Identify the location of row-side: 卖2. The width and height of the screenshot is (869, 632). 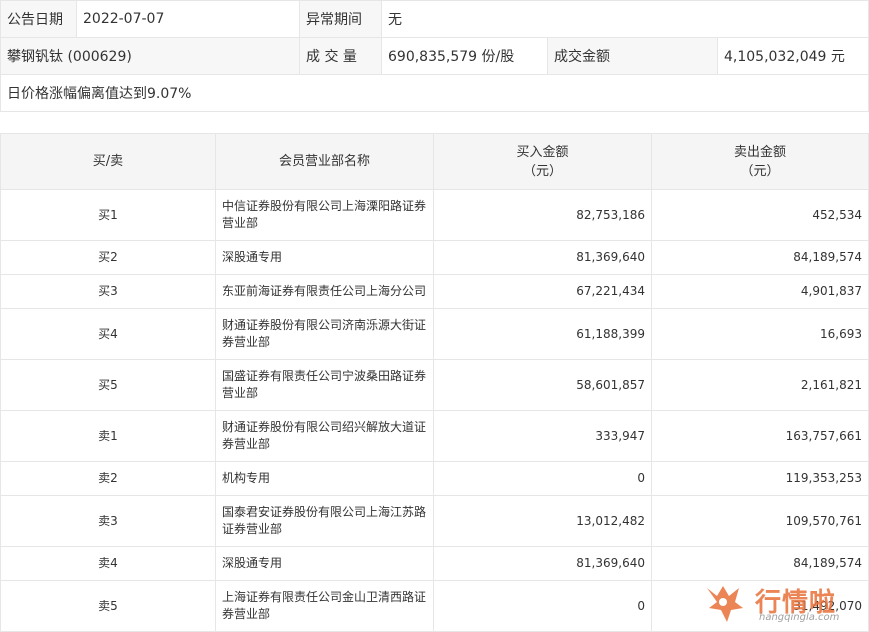
(108, 478).